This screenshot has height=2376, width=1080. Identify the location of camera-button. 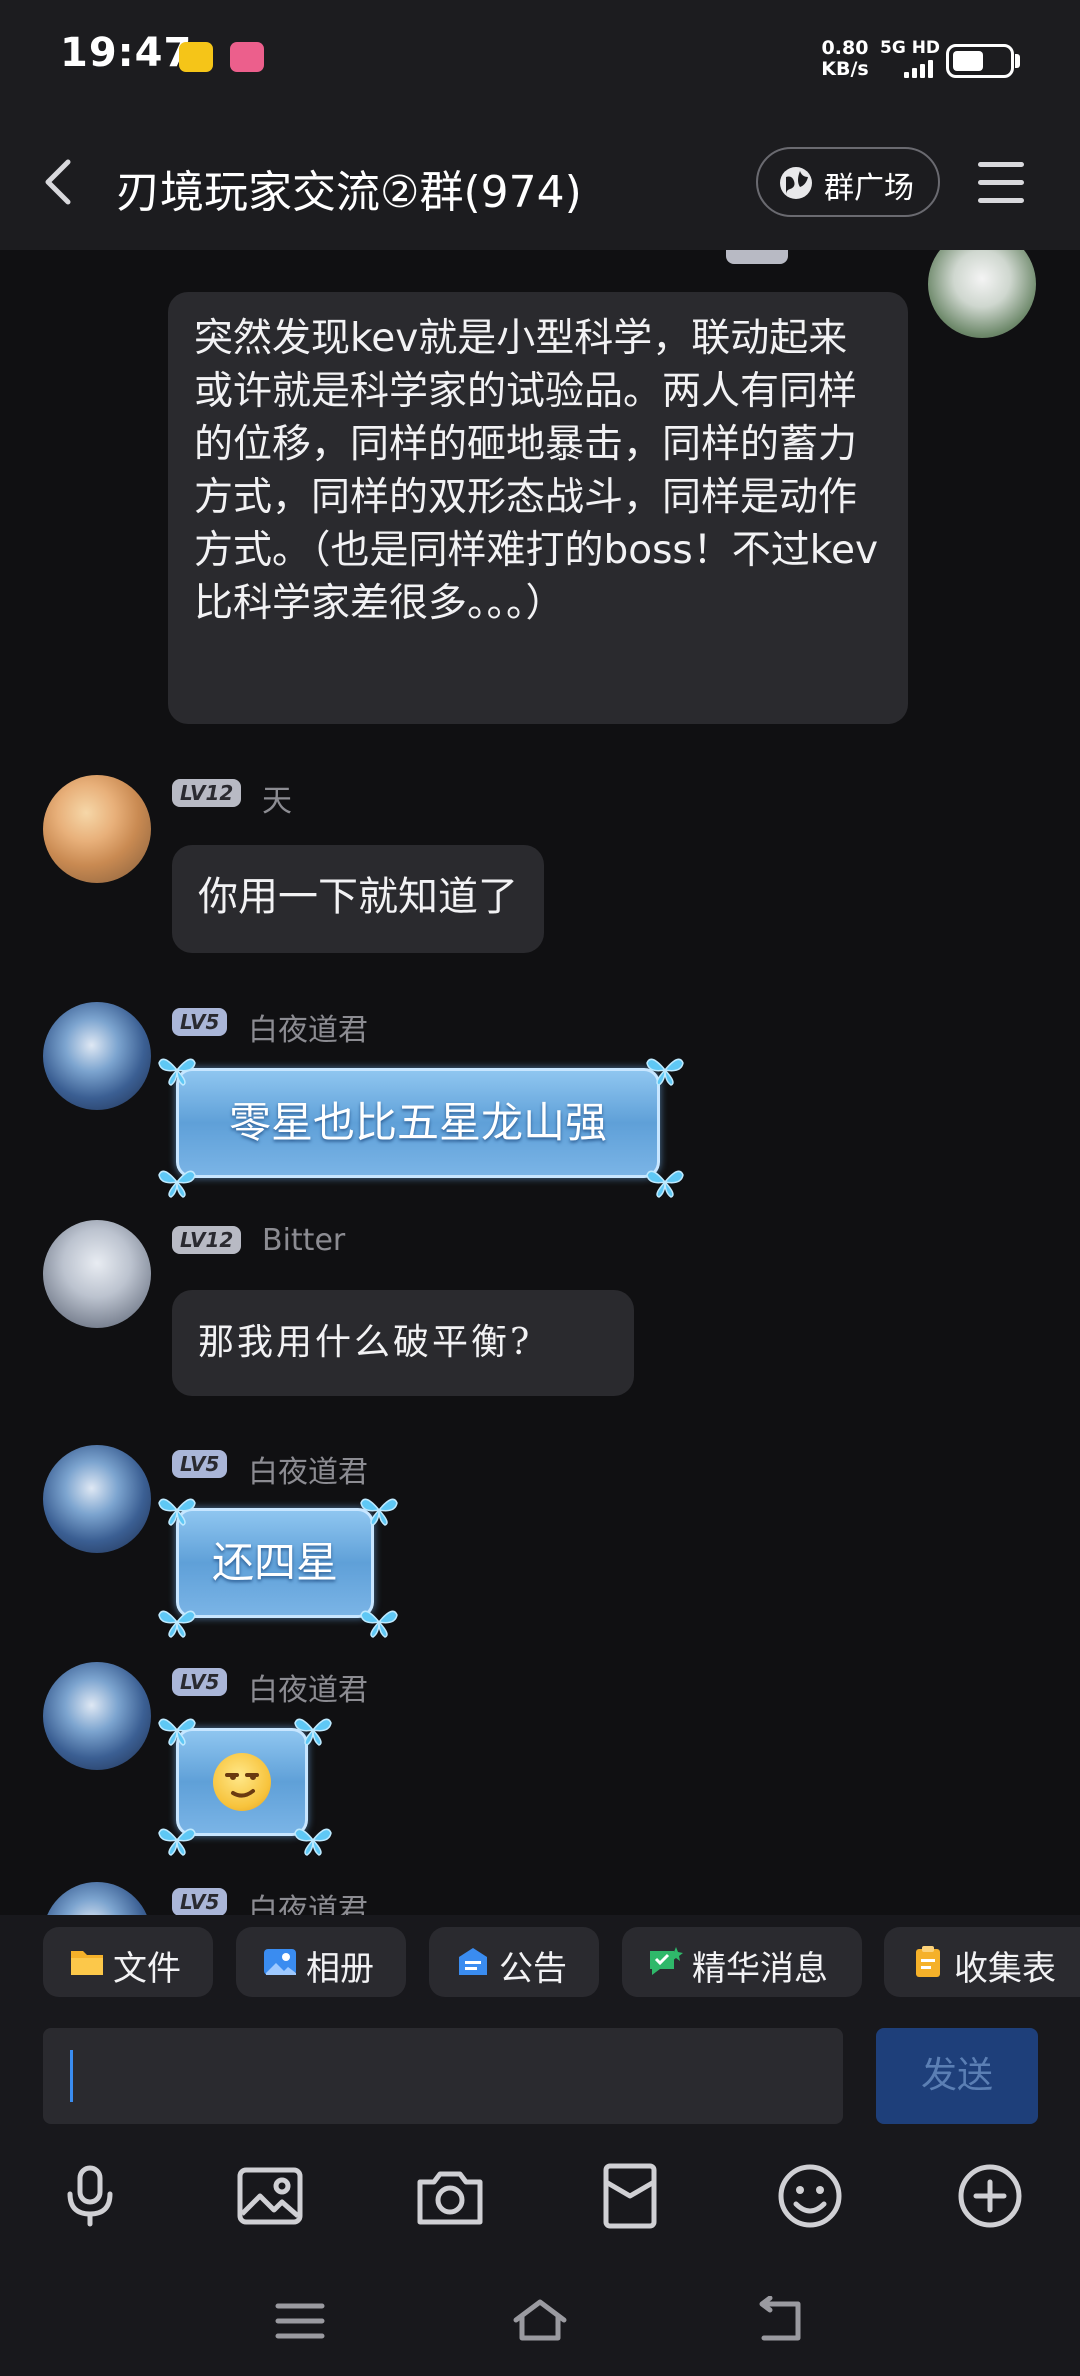
(450, 2196).